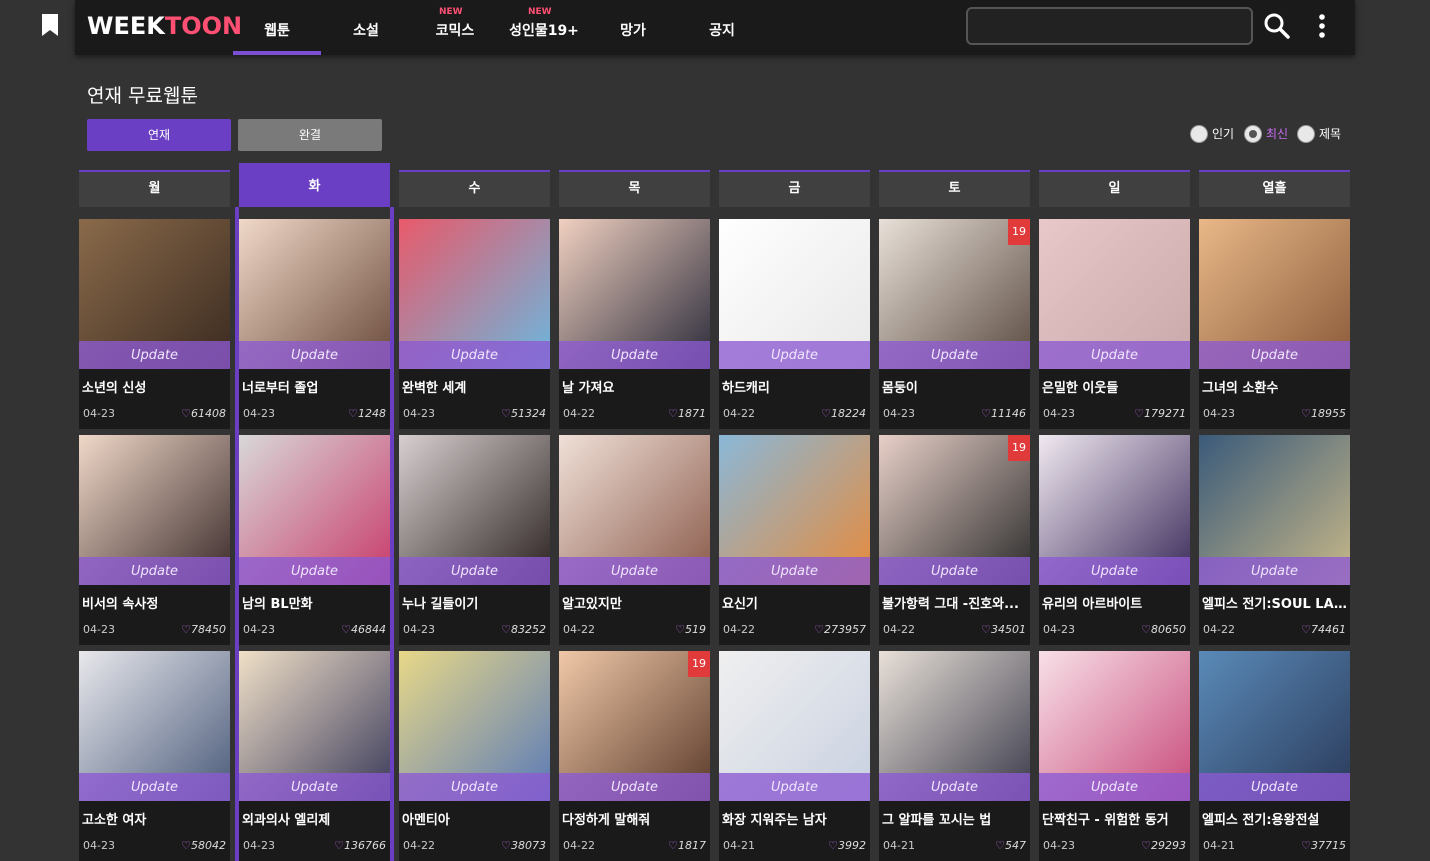  I want to click on webtoon-card: Update 고소한 여자 04-23 ♡58042, so click(154, 756).